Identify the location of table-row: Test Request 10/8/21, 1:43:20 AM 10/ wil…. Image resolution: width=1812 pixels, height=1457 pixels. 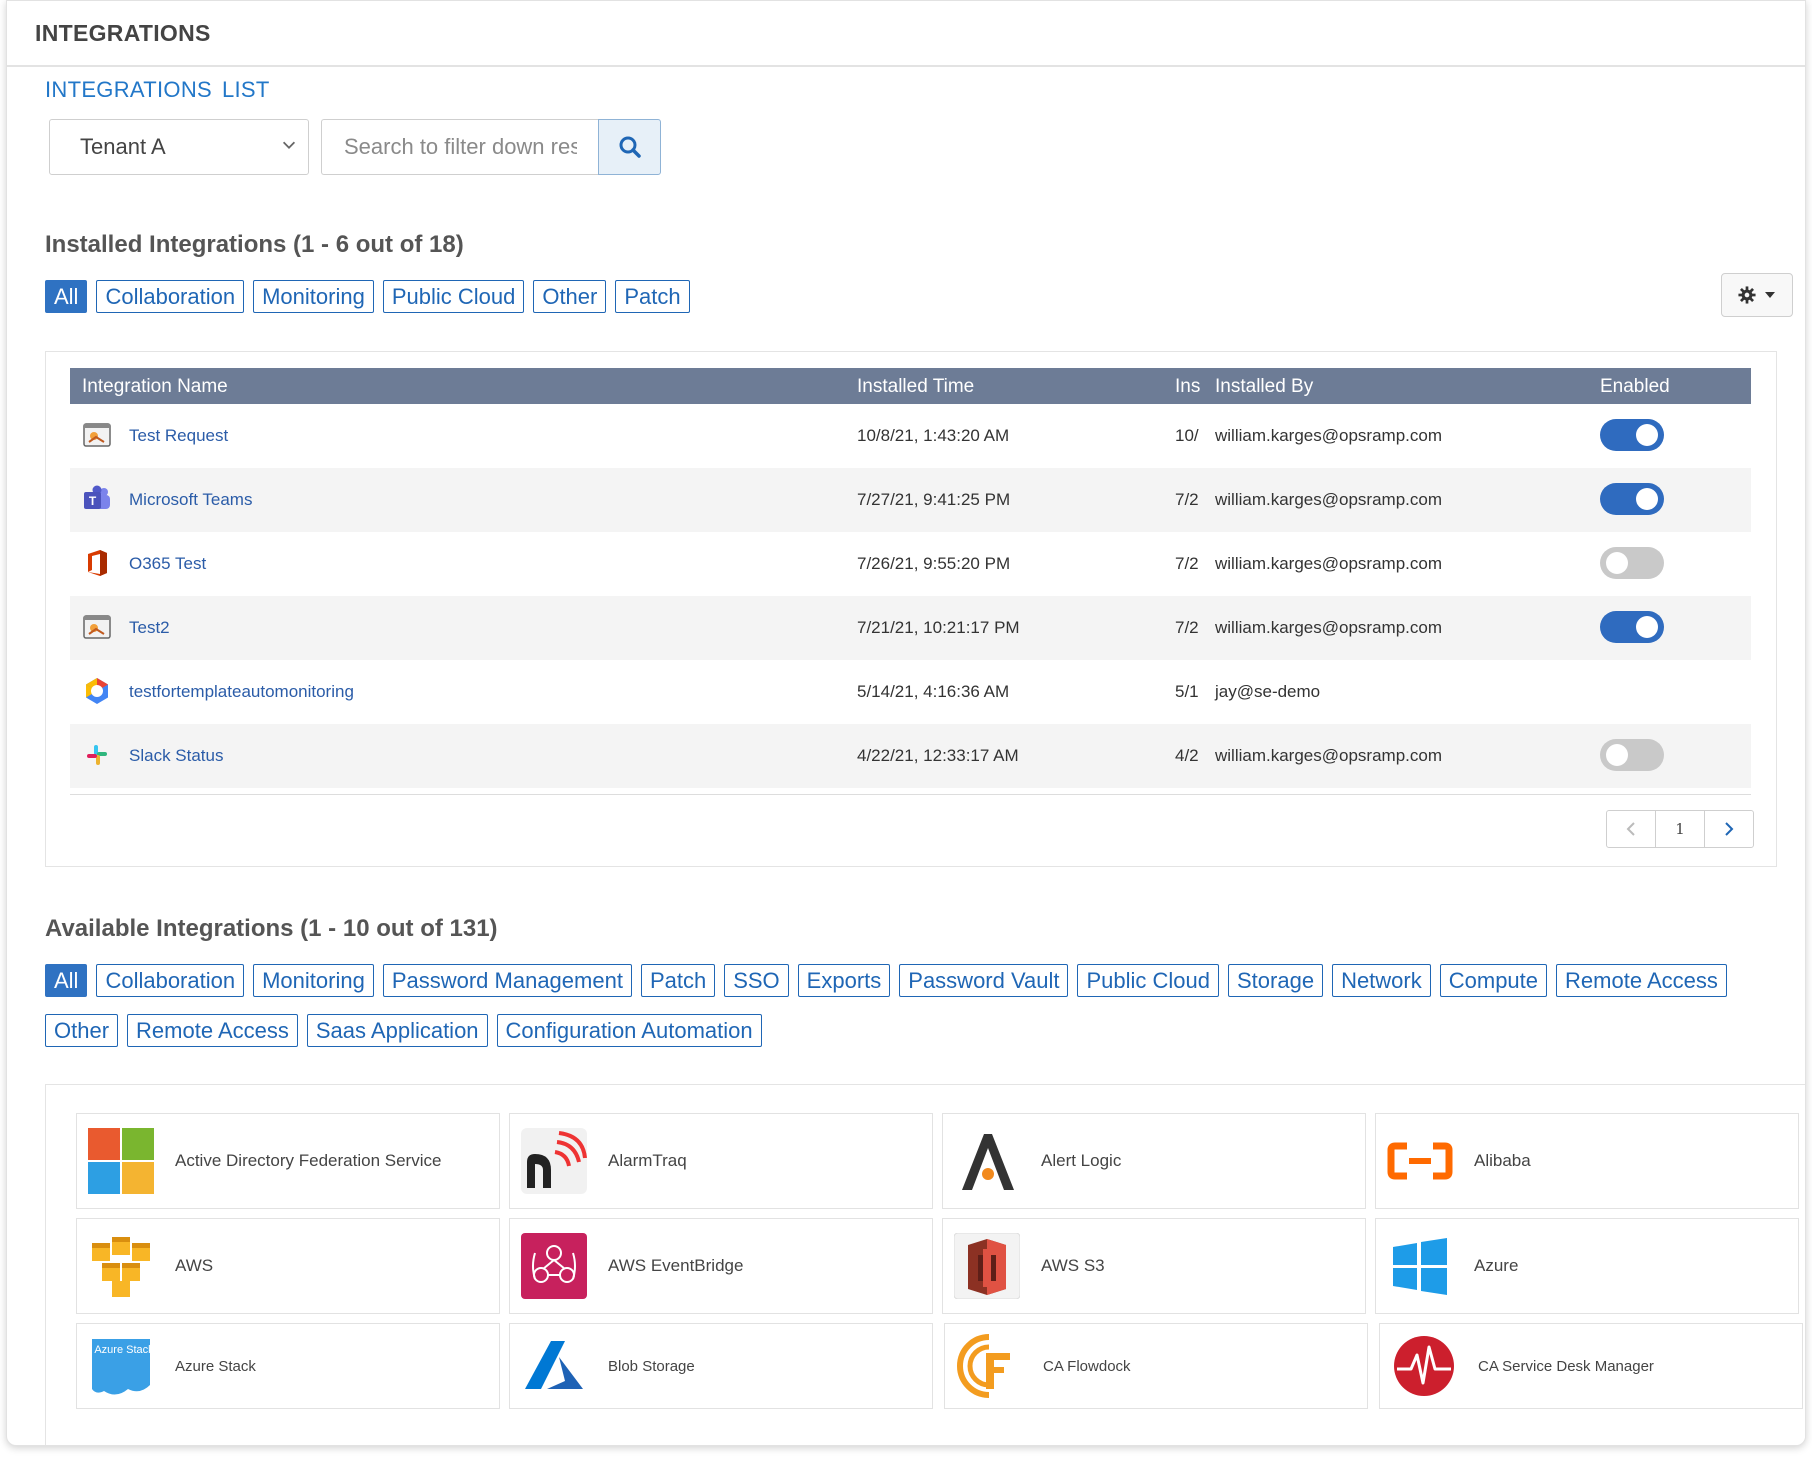
(910, 436).